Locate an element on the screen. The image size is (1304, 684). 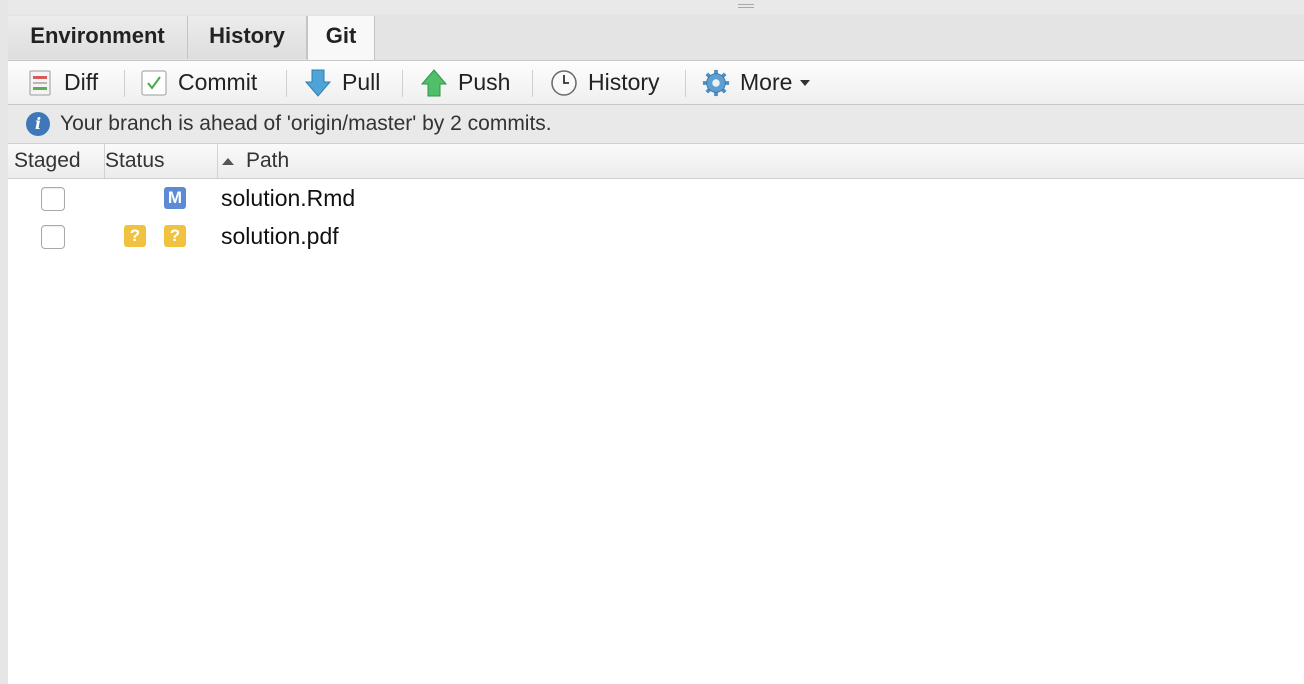
more-label: More is located at coordinates (766, 82).